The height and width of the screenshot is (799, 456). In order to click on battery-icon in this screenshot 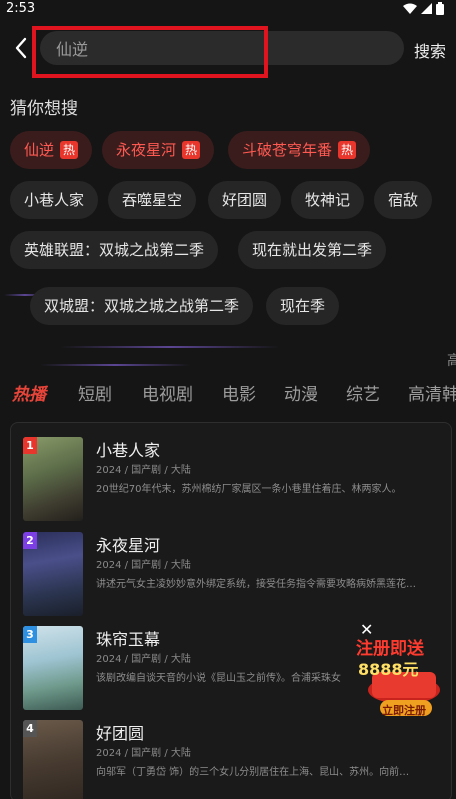, I will do `click(440, 8)`.